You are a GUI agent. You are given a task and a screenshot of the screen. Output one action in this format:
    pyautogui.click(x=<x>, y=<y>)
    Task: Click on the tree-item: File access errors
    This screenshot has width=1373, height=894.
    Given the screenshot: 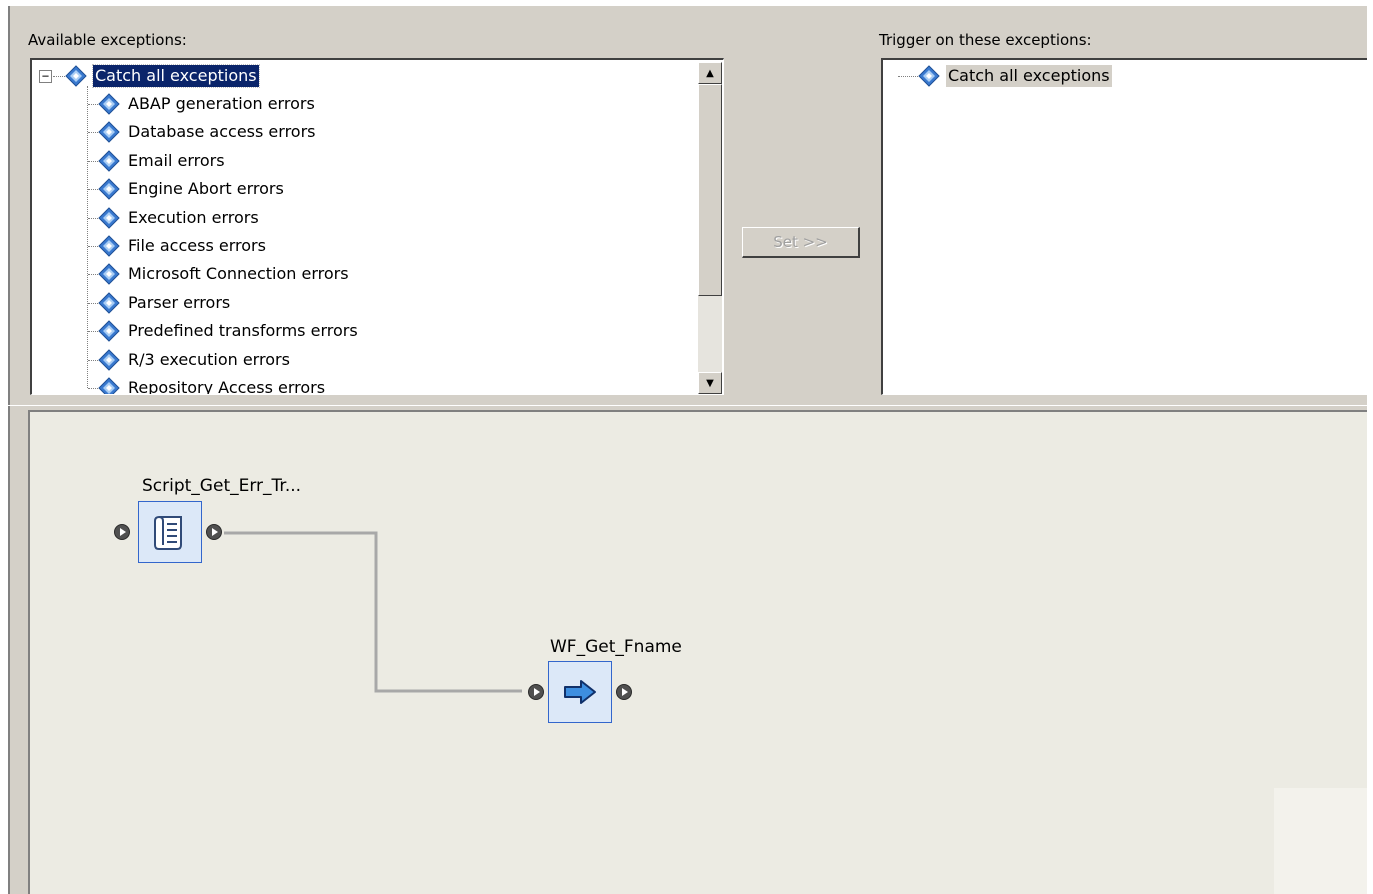 What is the action you would take?
    pyautogui.click(x=183, y=246)
    